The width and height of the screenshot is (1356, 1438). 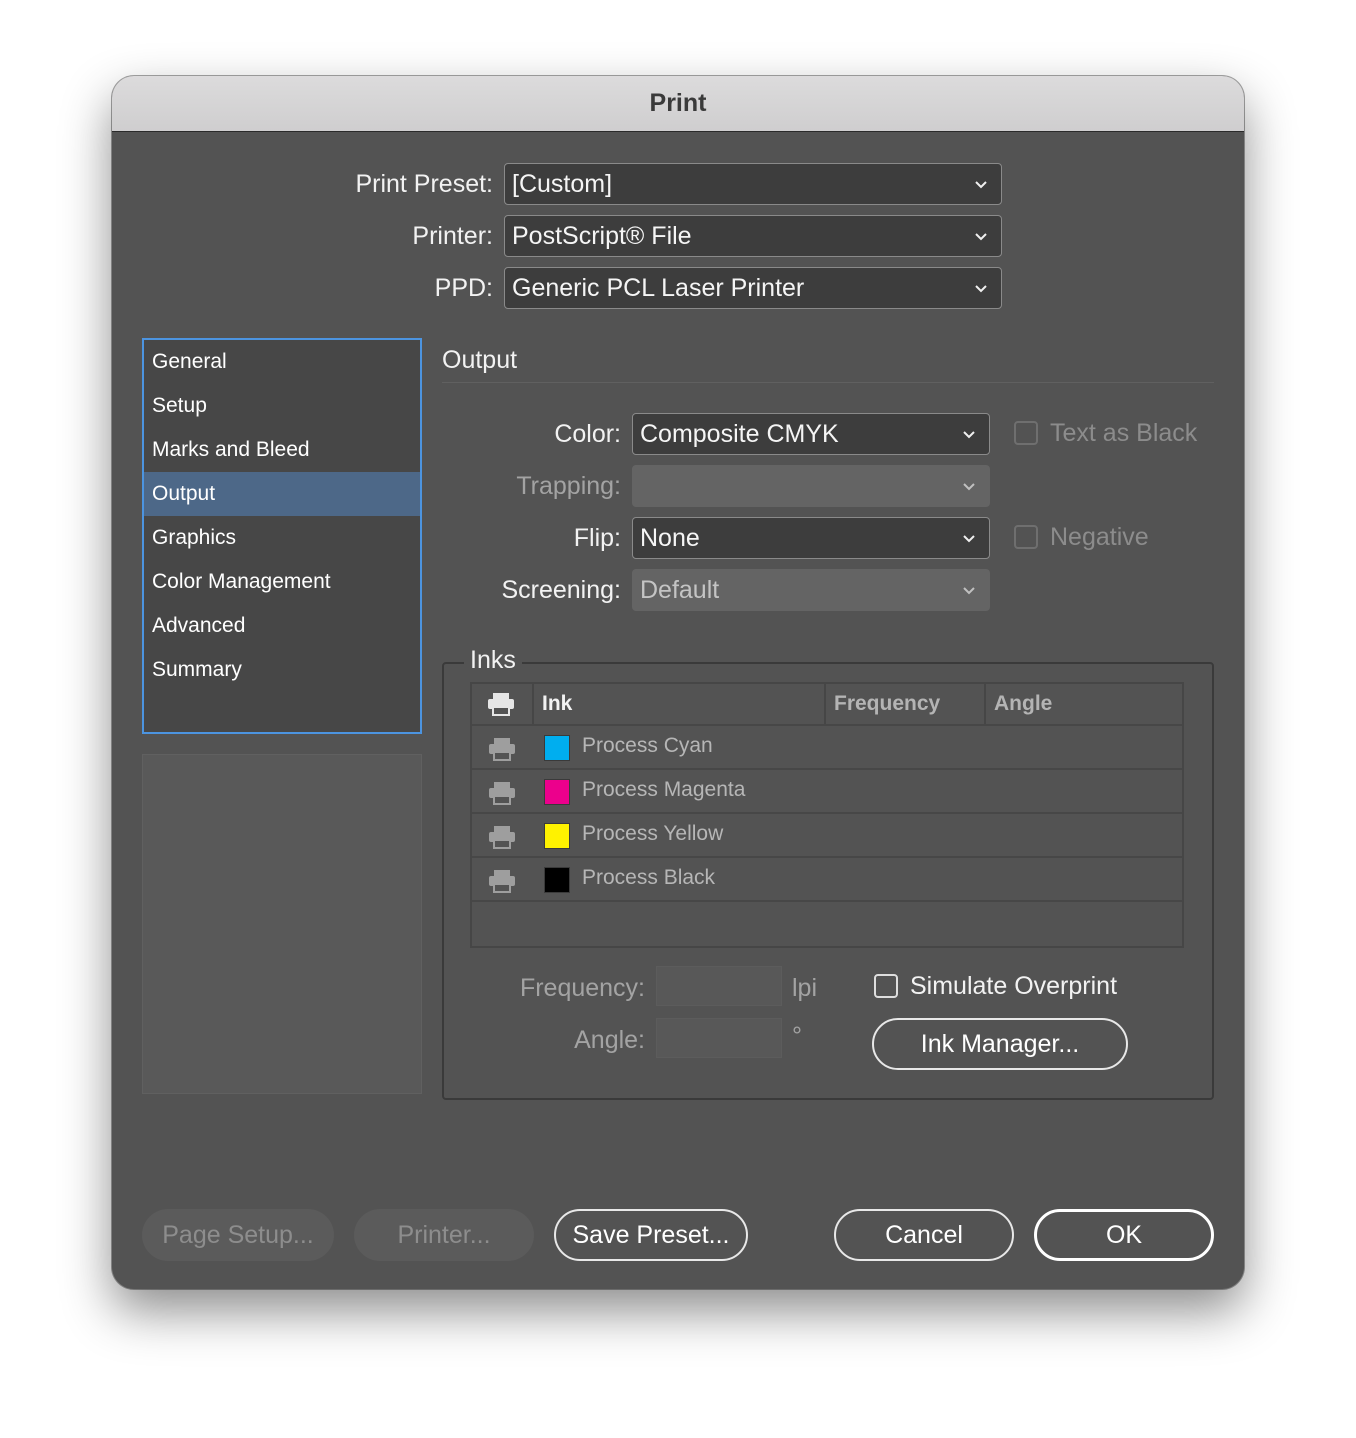 What do you see at coordinates (811, 486) in the screenshot?
I see `trapping-select` at bounding box center [811, 486].